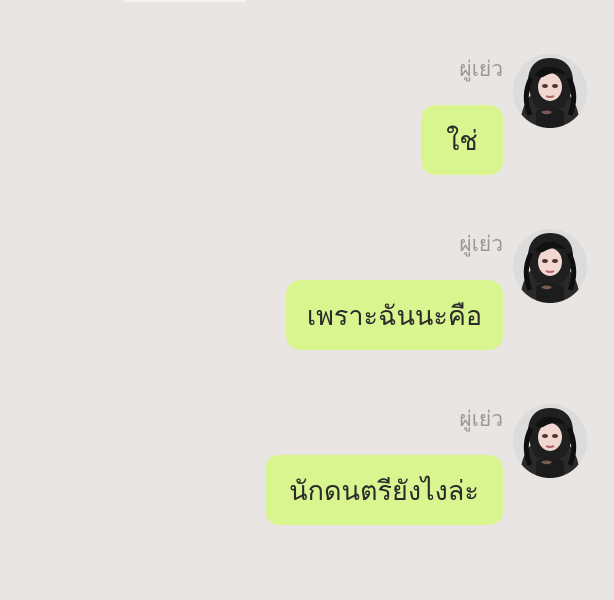  Describe the element at coordinates (462, 140) in the screenshot. I see `message-bubble: ใช่` at that location.